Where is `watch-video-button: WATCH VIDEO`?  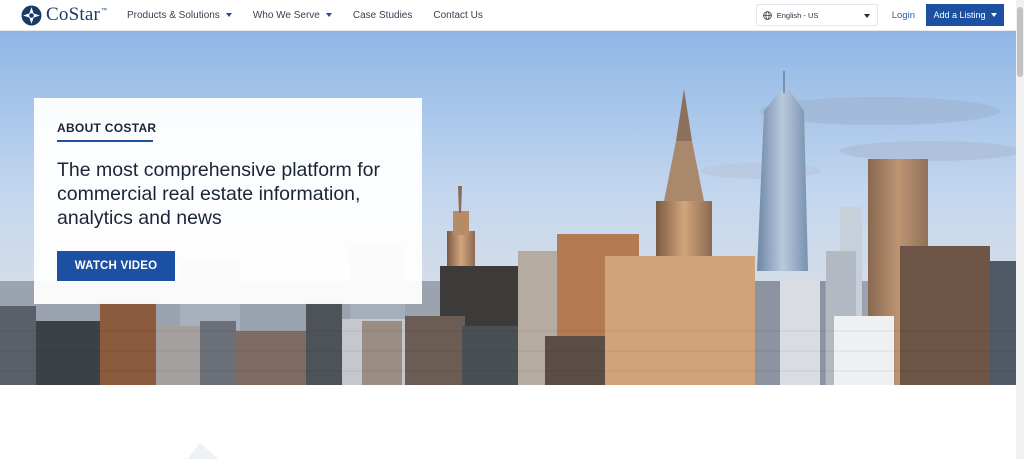 watch-video-button: WATCH VIDEO is located at coordinates (116, 266).